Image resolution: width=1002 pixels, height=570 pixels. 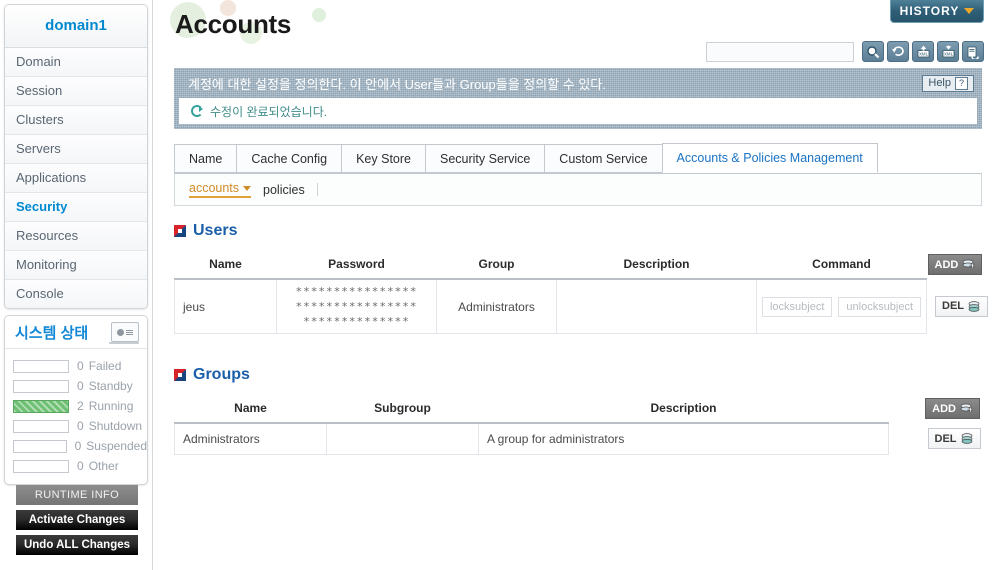 I want to click on sidebar-item-applications: Applications, so click(x=76, y=178).